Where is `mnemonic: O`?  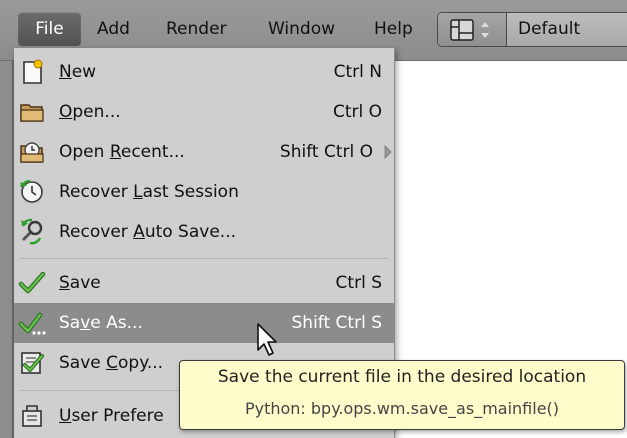
mnemonic: O is located at coordinates (66, 112).